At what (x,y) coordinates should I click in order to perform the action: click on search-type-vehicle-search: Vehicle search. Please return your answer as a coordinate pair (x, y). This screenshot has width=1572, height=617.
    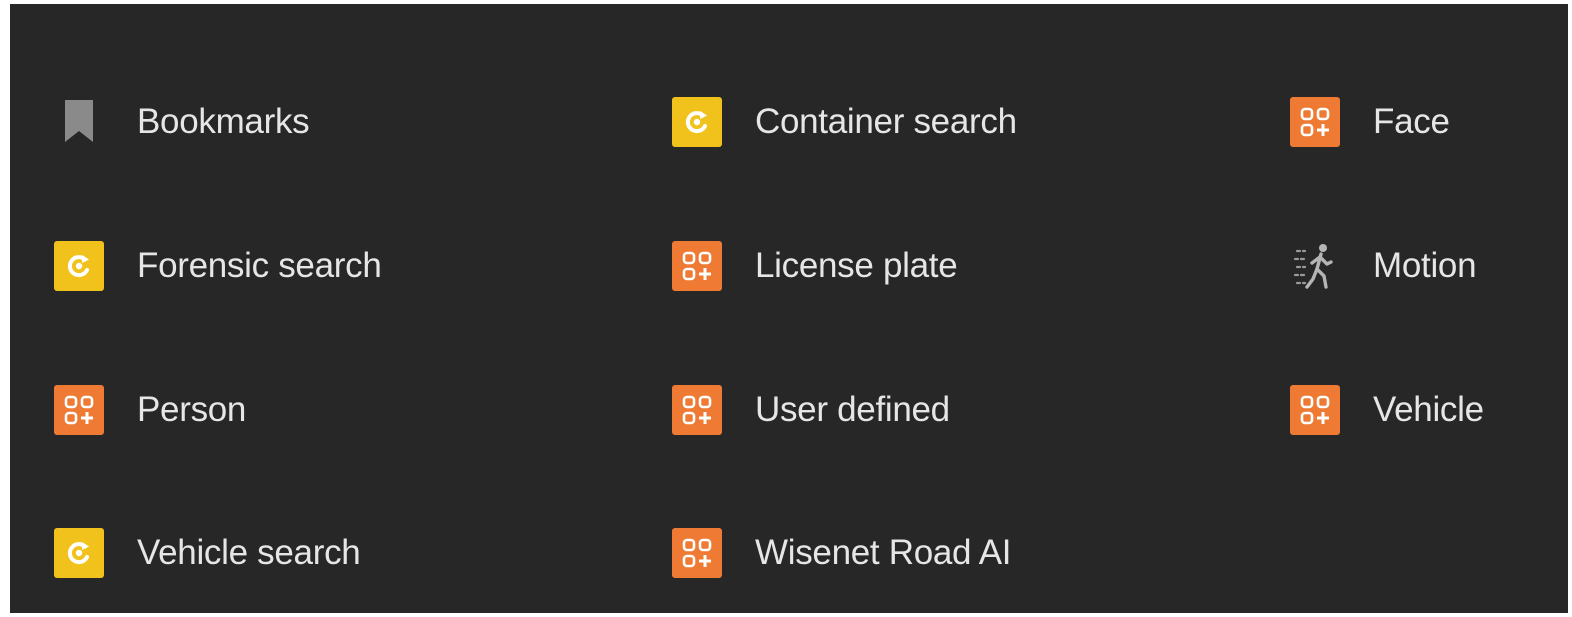
    Looking at the image, I should click on (207, 553).